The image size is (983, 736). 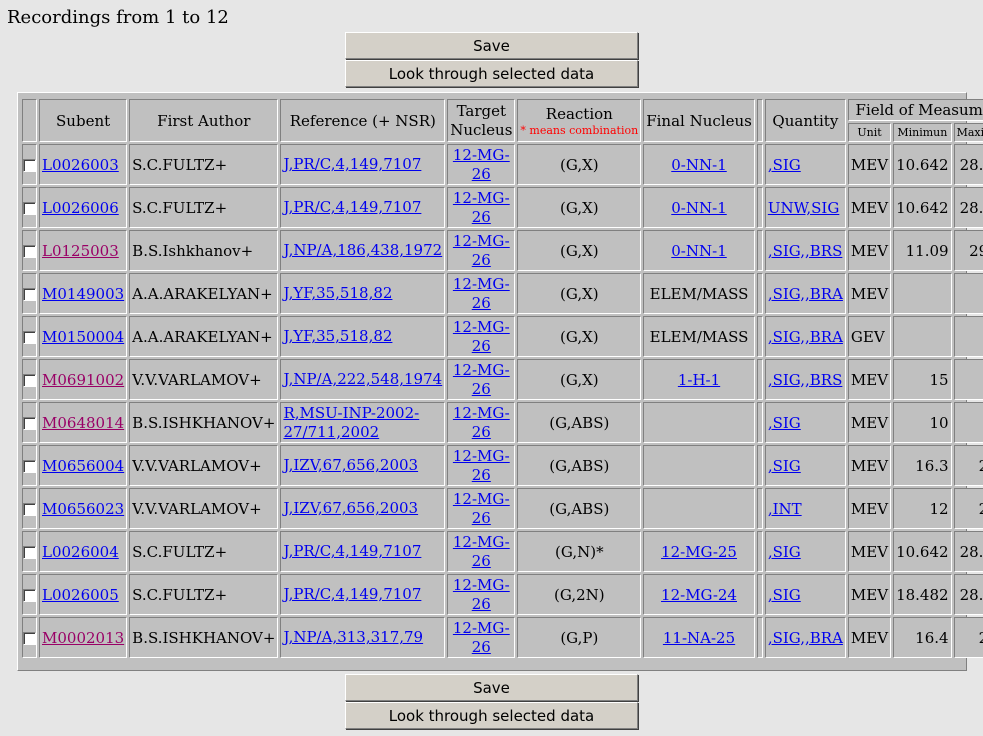 I want to click on minimum-cell: 10, so click(x=922, y=422).